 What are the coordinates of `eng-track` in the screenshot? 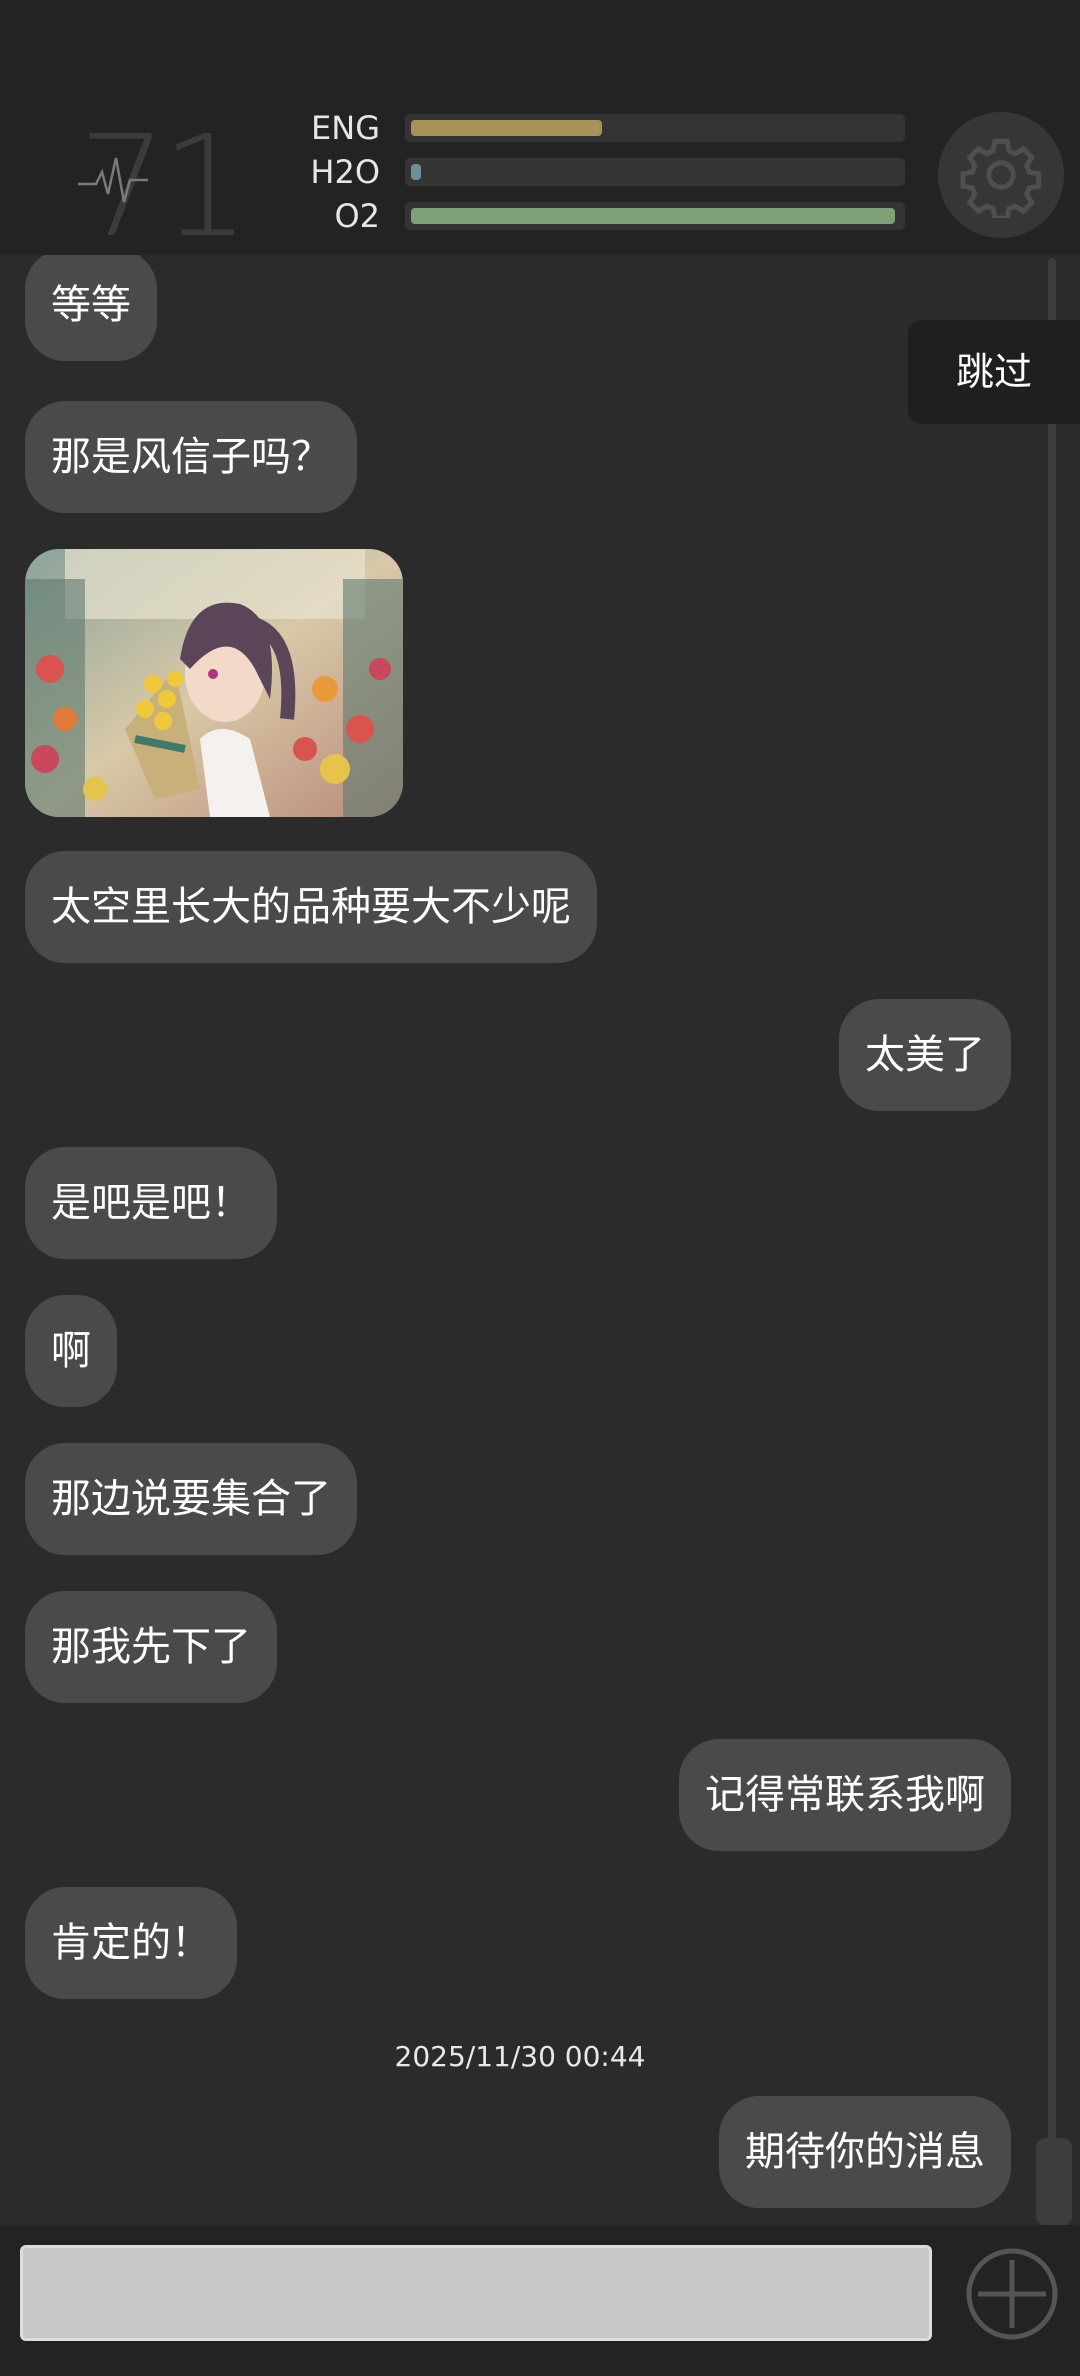 It's located at (655, 128).